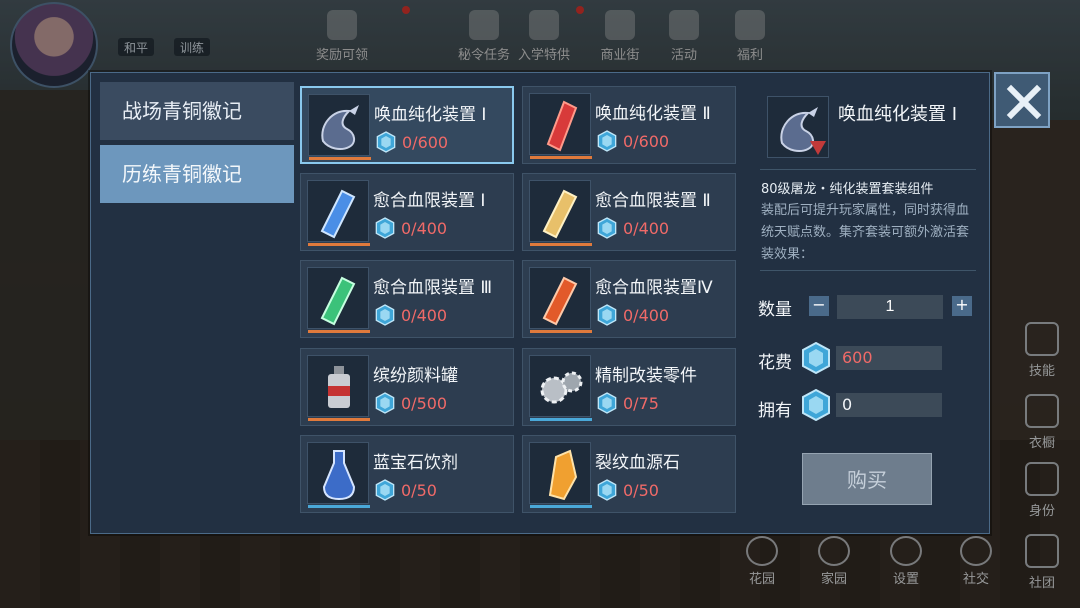 The image size is (1080, 608). Describe the element at coordinates (654, 288) in the screenshot. I see `item-name: 愈合血限装置Ⅳ` at that location.